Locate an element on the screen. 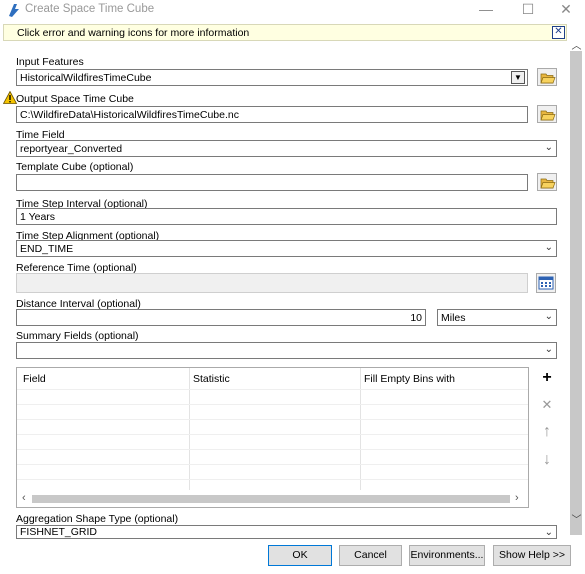 Image resolution: width=585 pixels, height=574 pixels. time-field-value: reportyear_Converted is located at coordinates (71, 149).